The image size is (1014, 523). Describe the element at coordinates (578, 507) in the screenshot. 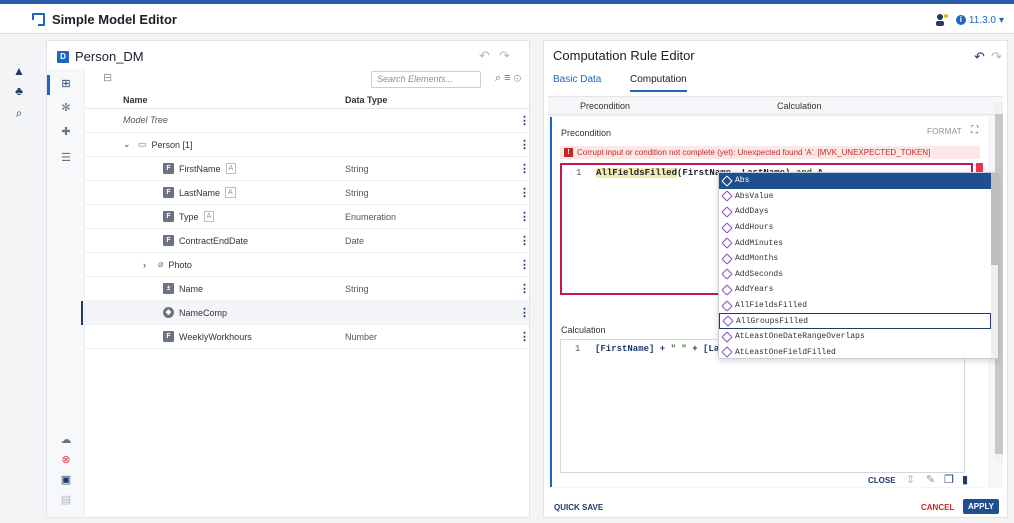

I see `quick-save-button: QUICK SAVE` at that location.